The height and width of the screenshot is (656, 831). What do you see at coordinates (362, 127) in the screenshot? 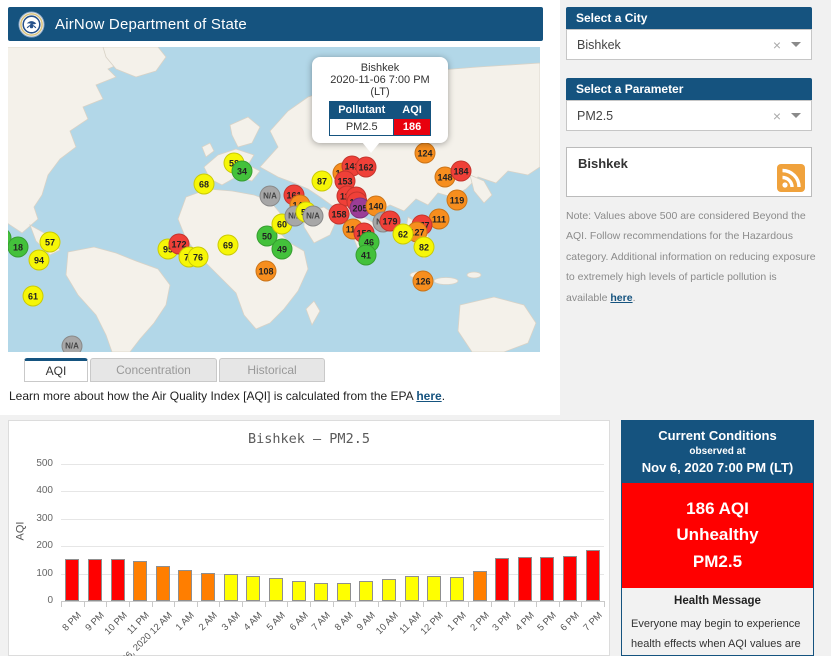
I see `popup-pollutant-value: PM2.5` at bounding box center [362, 127].